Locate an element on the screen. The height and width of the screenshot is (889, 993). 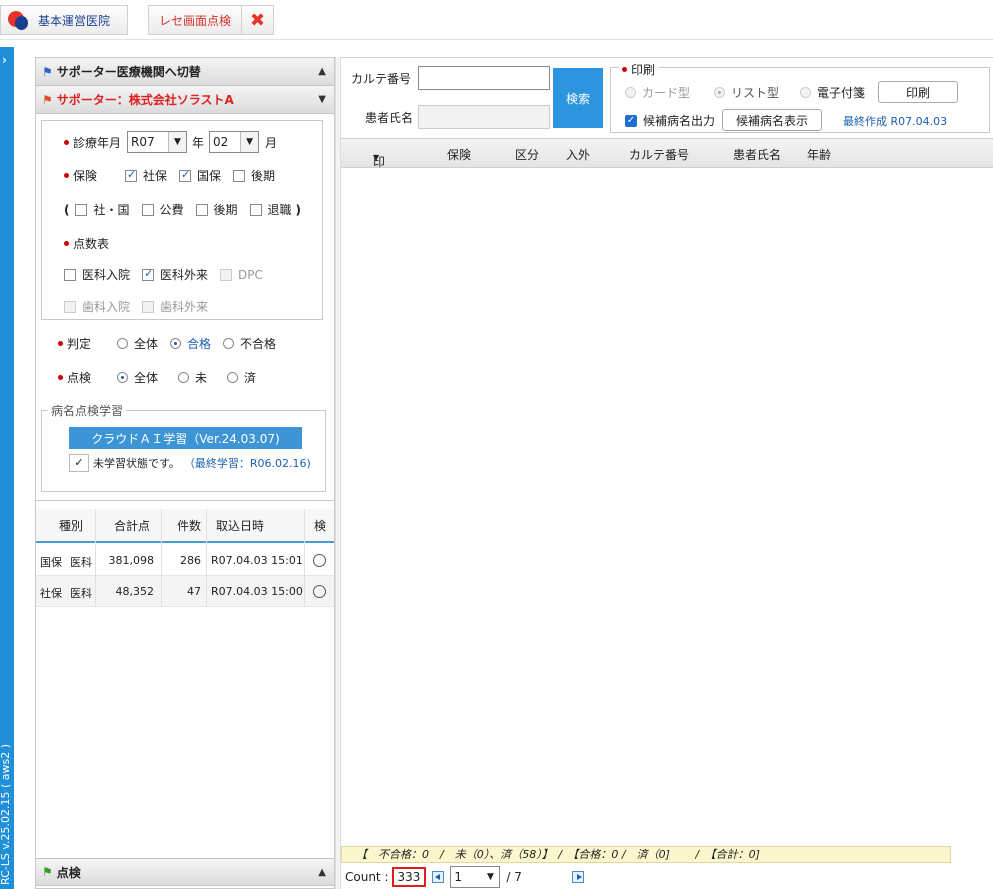
row-count: 286 is located at coordinates (190, 560).